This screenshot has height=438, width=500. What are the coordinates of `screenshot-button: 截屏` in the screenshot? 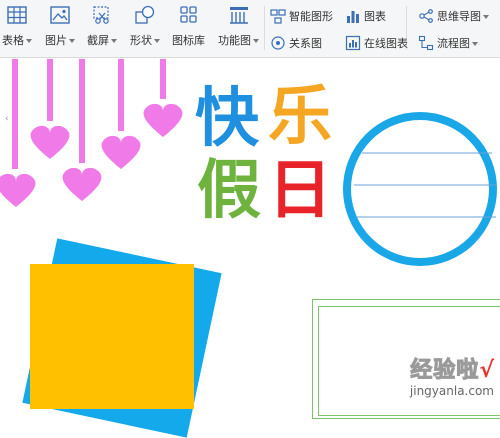 It's located at (102, 25).